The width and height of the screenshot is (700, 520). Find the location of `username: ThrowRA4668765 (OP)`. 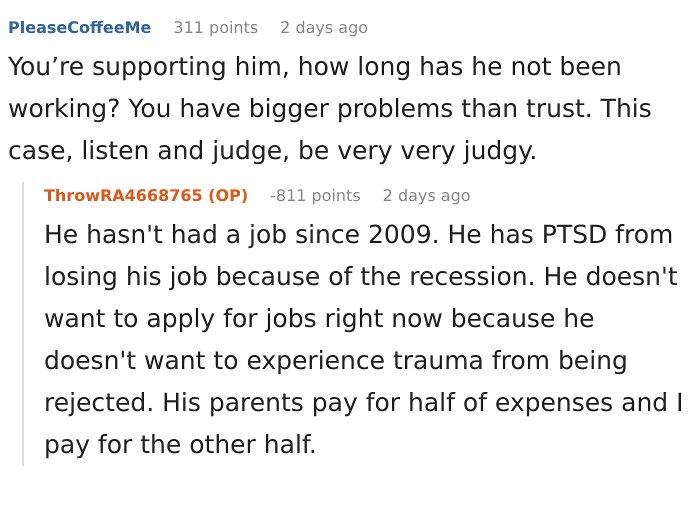

username: ThrowRA4668765 (OP) is located at coordinates (146, 195).